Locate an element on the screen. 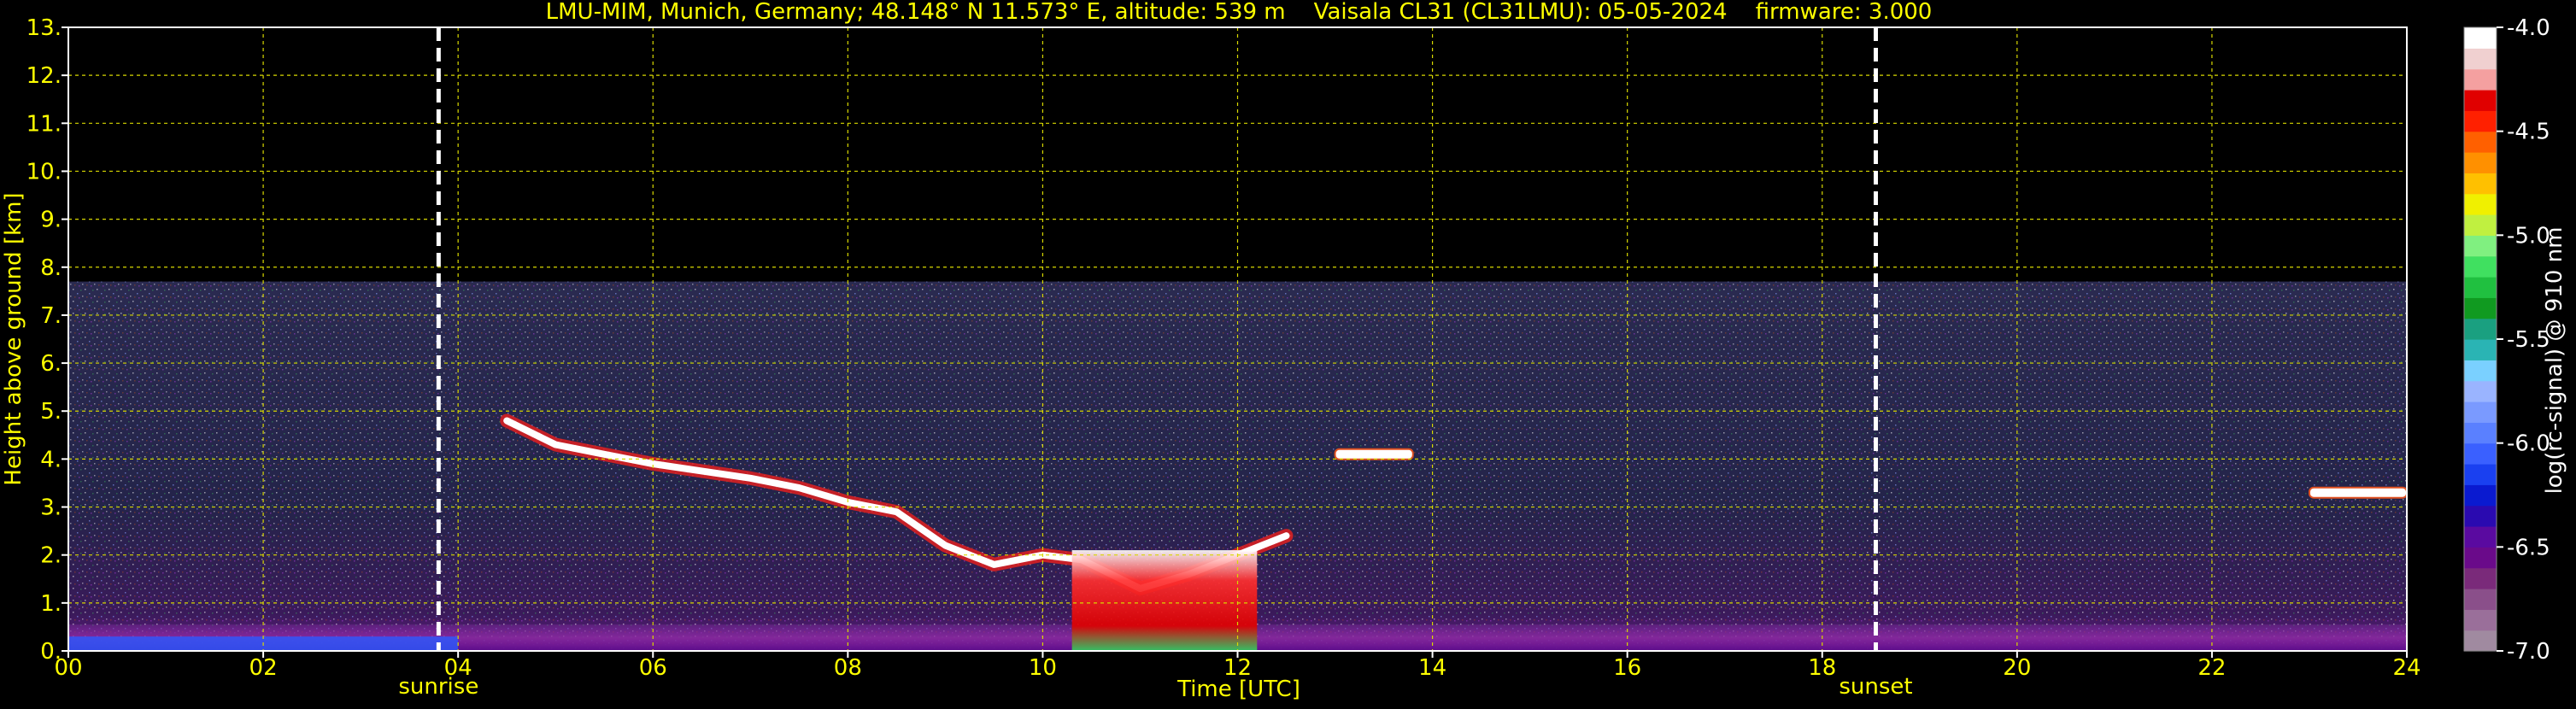  y-tick-label: 9. is located at coordinates (51, 221).